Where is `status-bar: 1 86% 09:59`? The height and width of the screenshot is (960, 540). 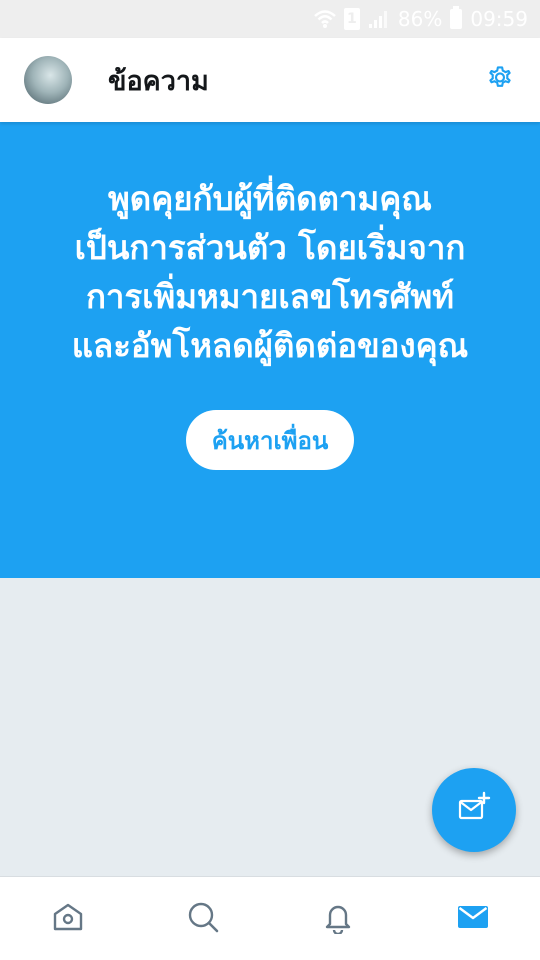
status-bar: 1 86% 09:59 is located at coordinates (270, 19).